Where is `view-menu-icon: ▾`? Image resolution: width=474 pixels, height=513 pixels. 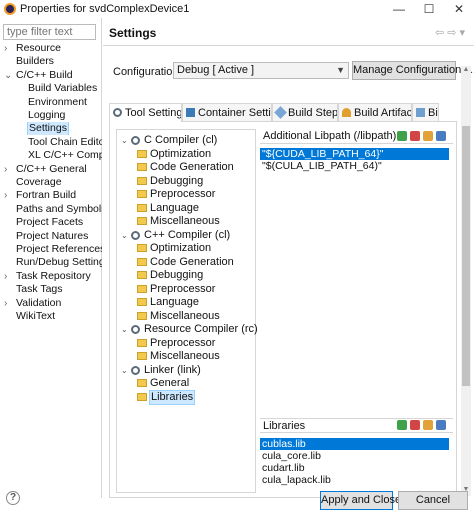
view-menu-icon: ▾ is located at coordinates (463, 33).